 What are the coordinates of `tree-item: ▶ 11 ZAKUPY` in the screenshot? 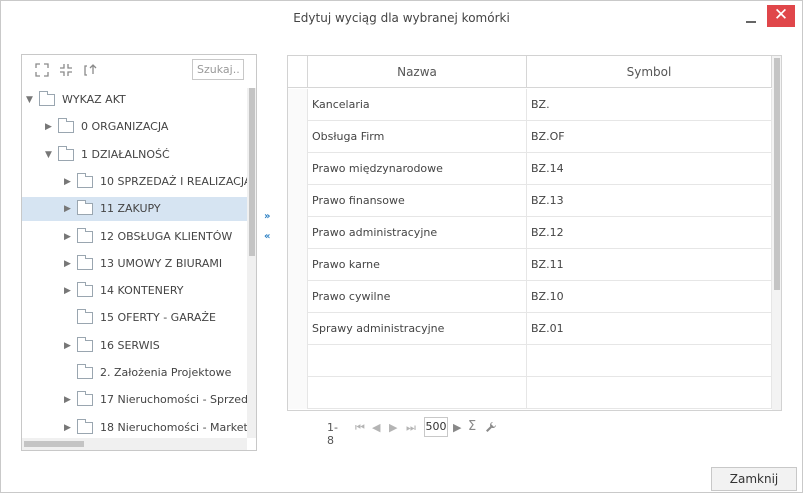 It's located at (134, 209).